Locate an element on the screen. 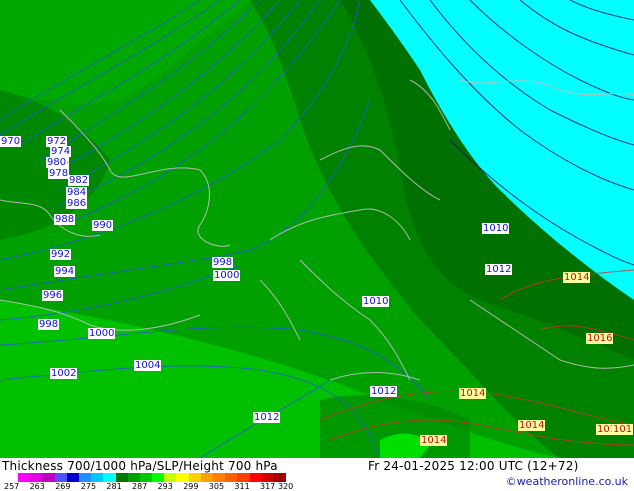 This screenshot has height=491, width=634. isobar-label: 1004 is located at coordinates (148, 365).